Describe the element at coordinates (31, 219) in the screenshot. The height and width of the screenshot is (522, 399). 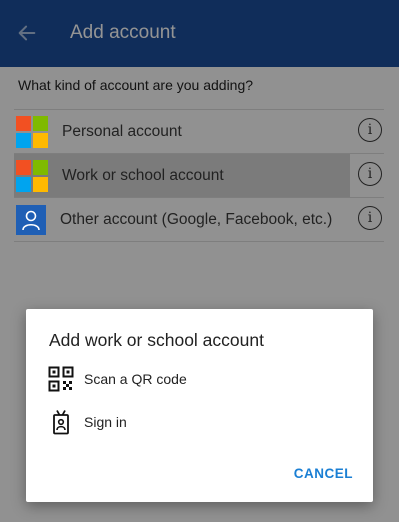
I see `person-icon` at that location.